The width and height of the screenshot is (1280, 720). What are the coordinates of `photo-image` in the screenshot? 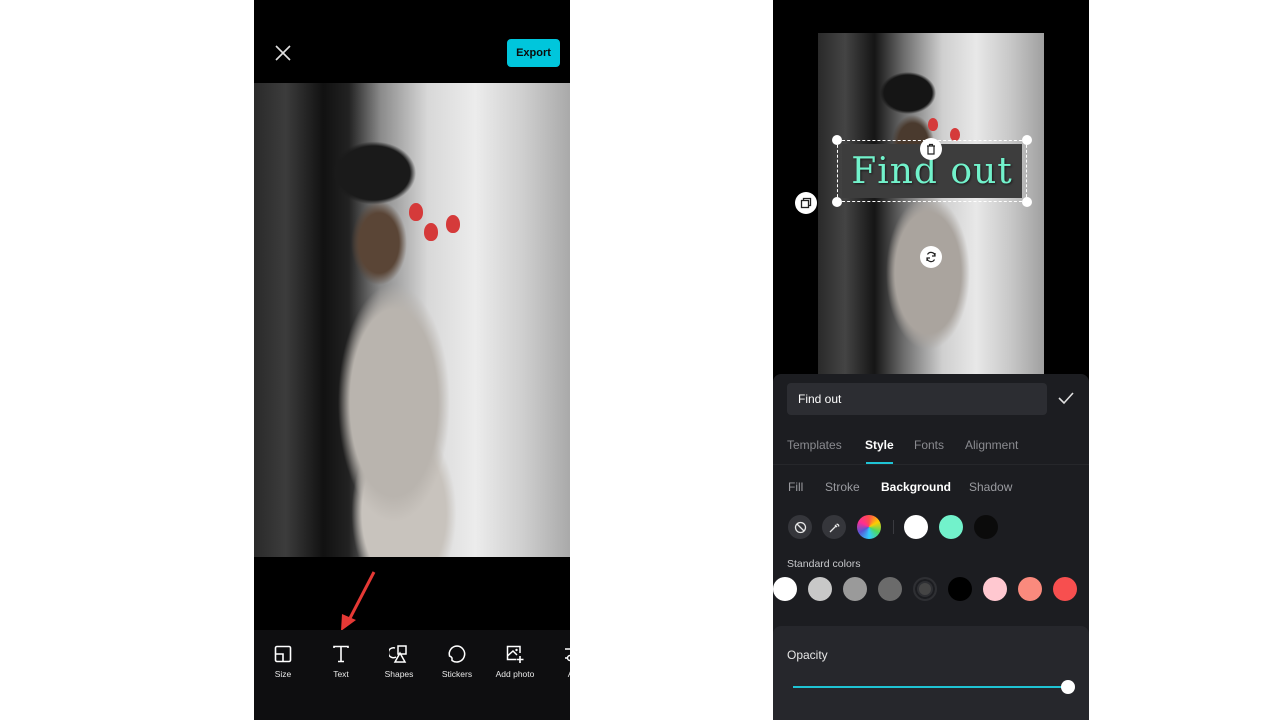 It's located at (931, 203).